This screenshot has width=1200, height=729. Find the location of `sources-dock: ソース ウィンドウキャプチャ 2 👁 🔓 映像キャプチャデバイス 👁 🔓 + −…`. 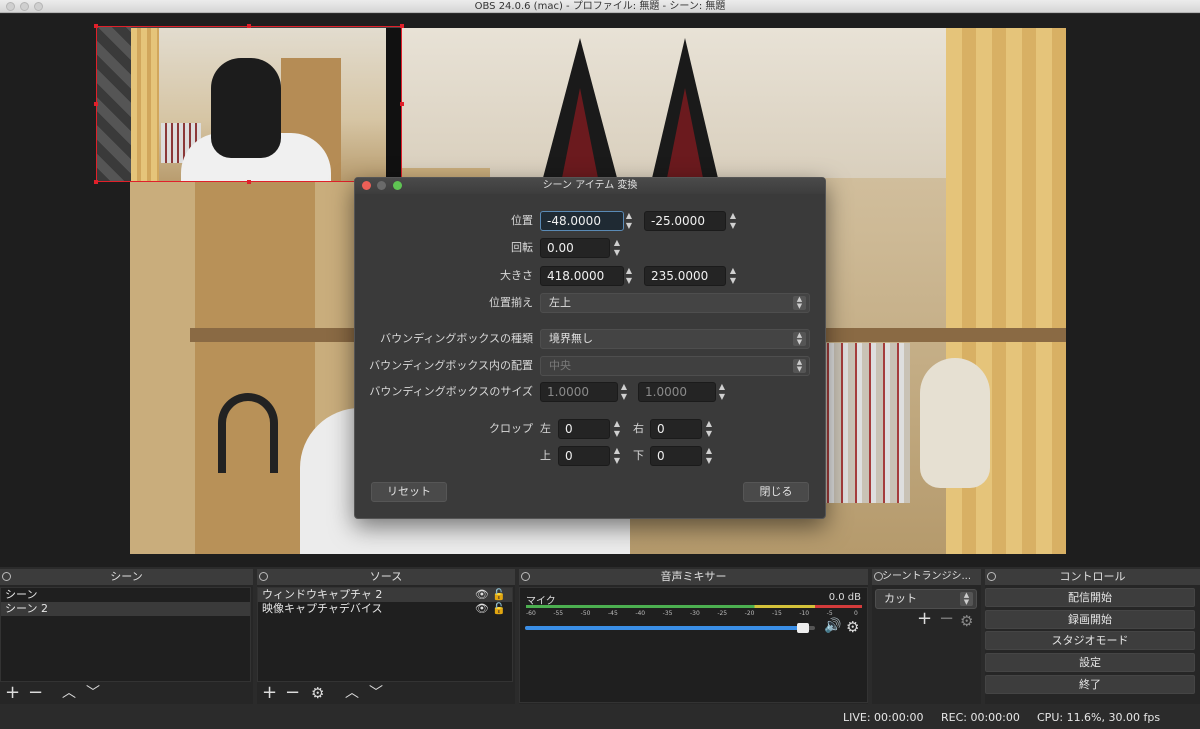

sources-dock: ソース ウィンドウキャプチャ 2 👁 🔓 映像キャプチャデバイス 👁 🔓 + −… is located at coordinates (386, 636).